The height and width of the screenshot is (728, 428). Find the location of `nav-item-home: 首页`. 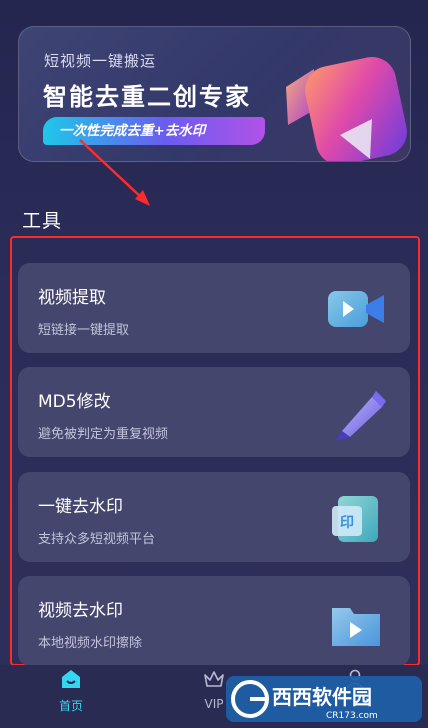

nav-item-home: 首页 is located at coordinates (71, 691).